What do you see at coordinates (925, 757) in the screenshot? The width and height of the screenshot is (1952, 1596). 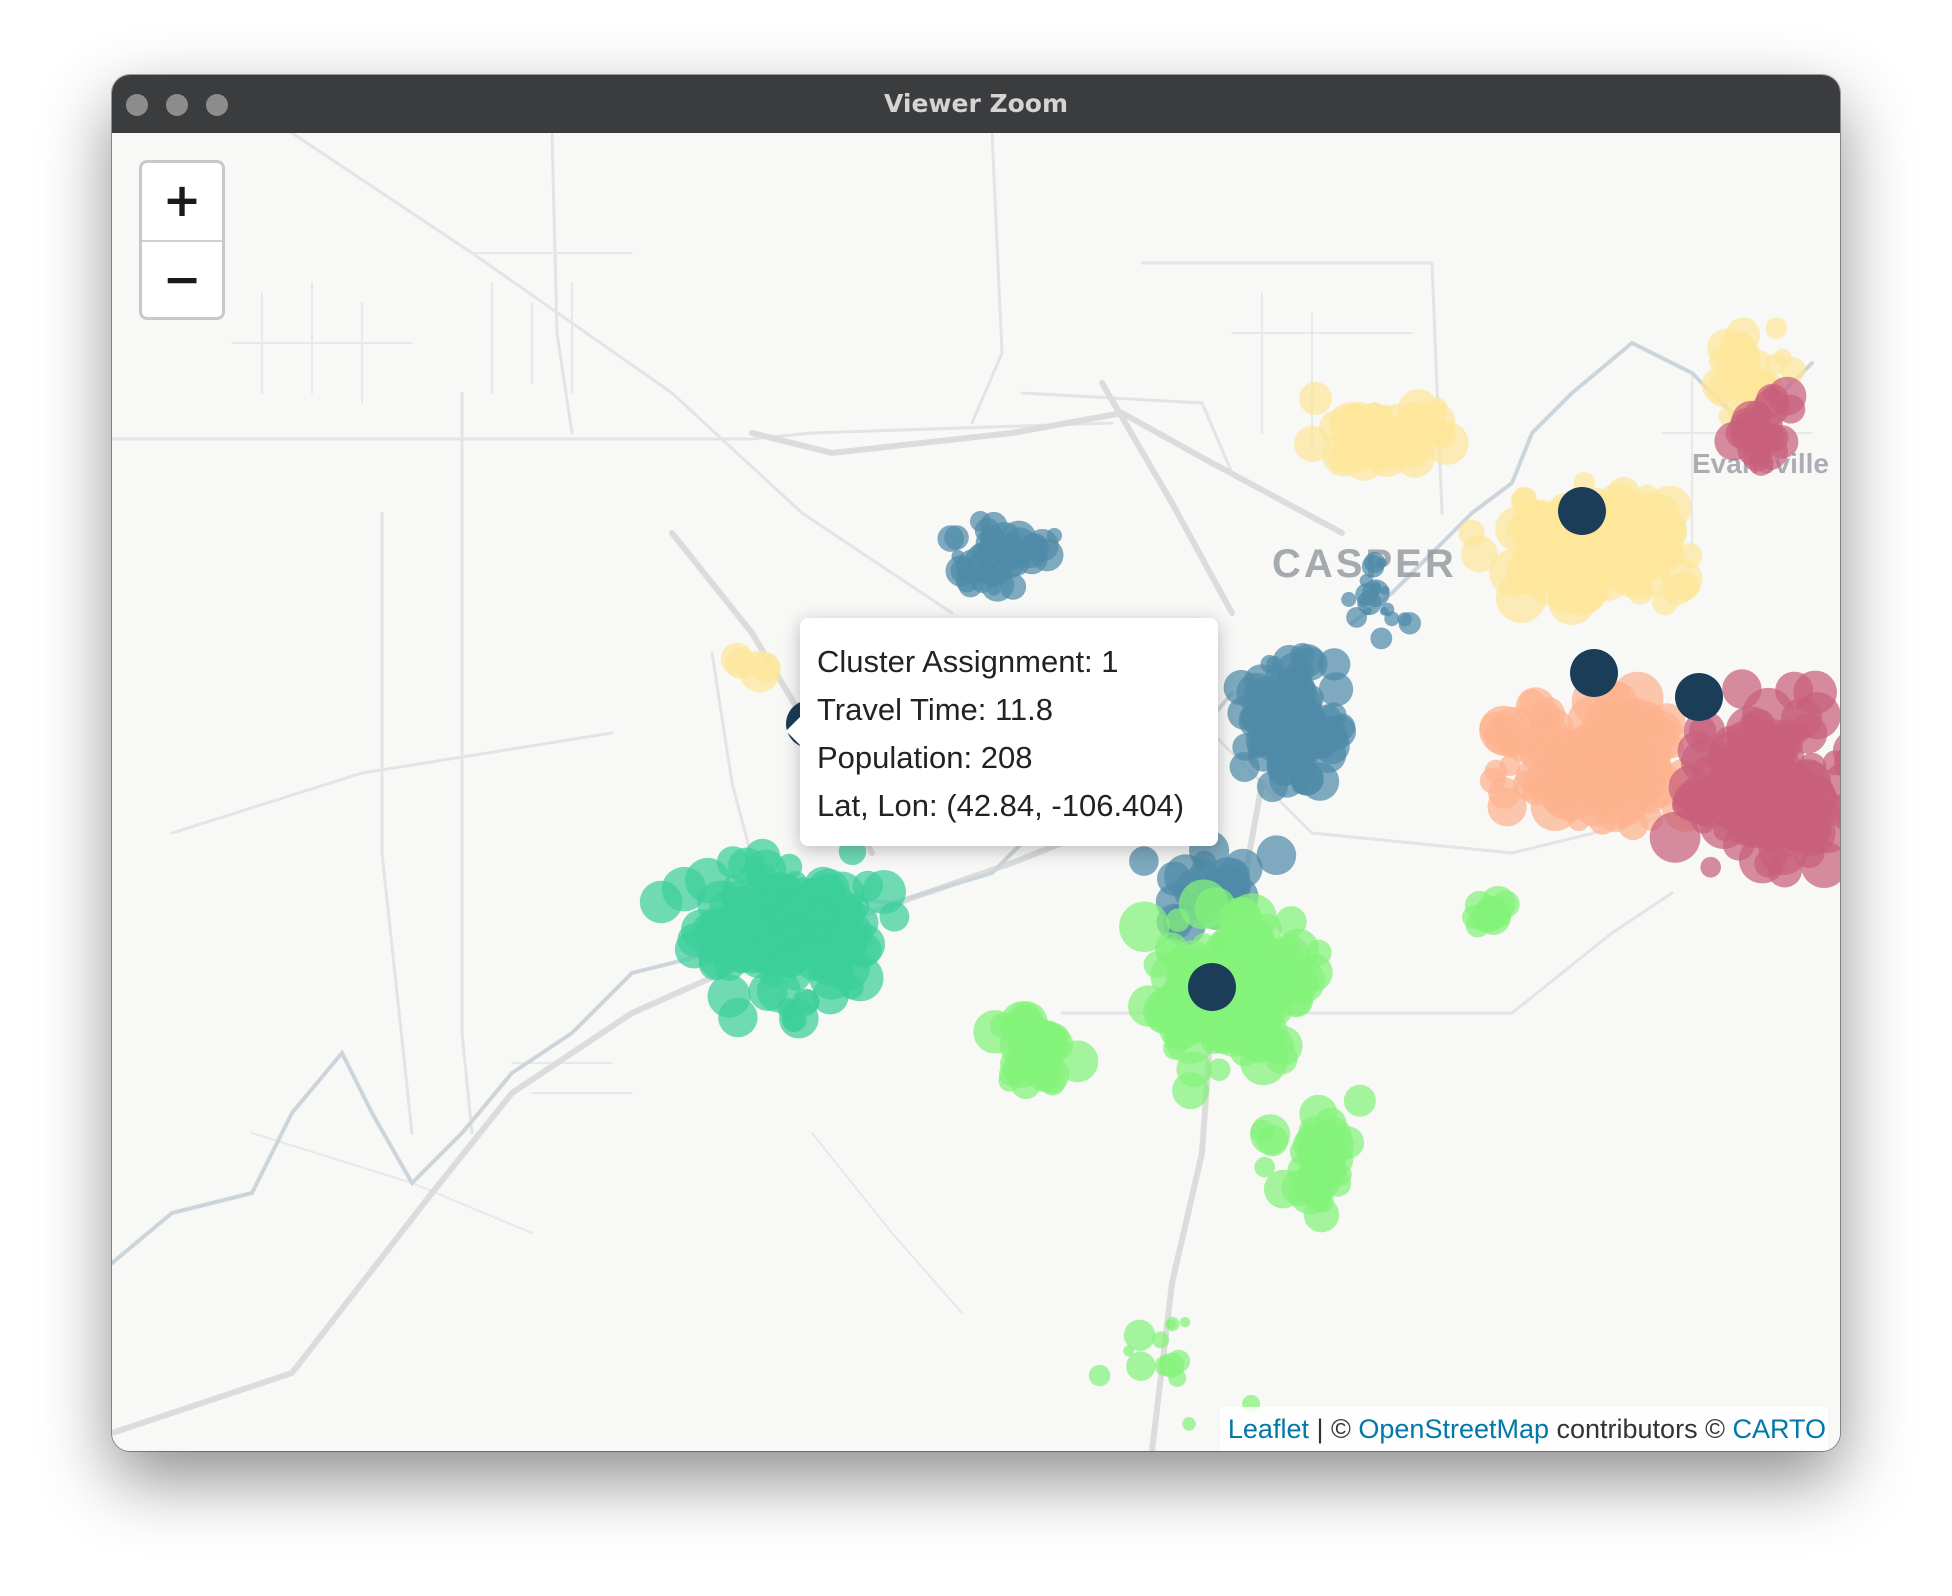 I see `popup-line-population: Population: 208` at bounding box center [925, 757].